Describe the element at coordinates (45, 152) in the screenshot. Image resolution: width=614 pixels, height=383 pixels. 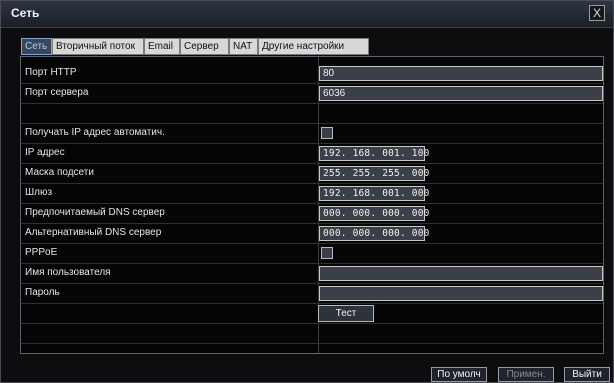
I see `ip-address-label: IP адрес` at that location.